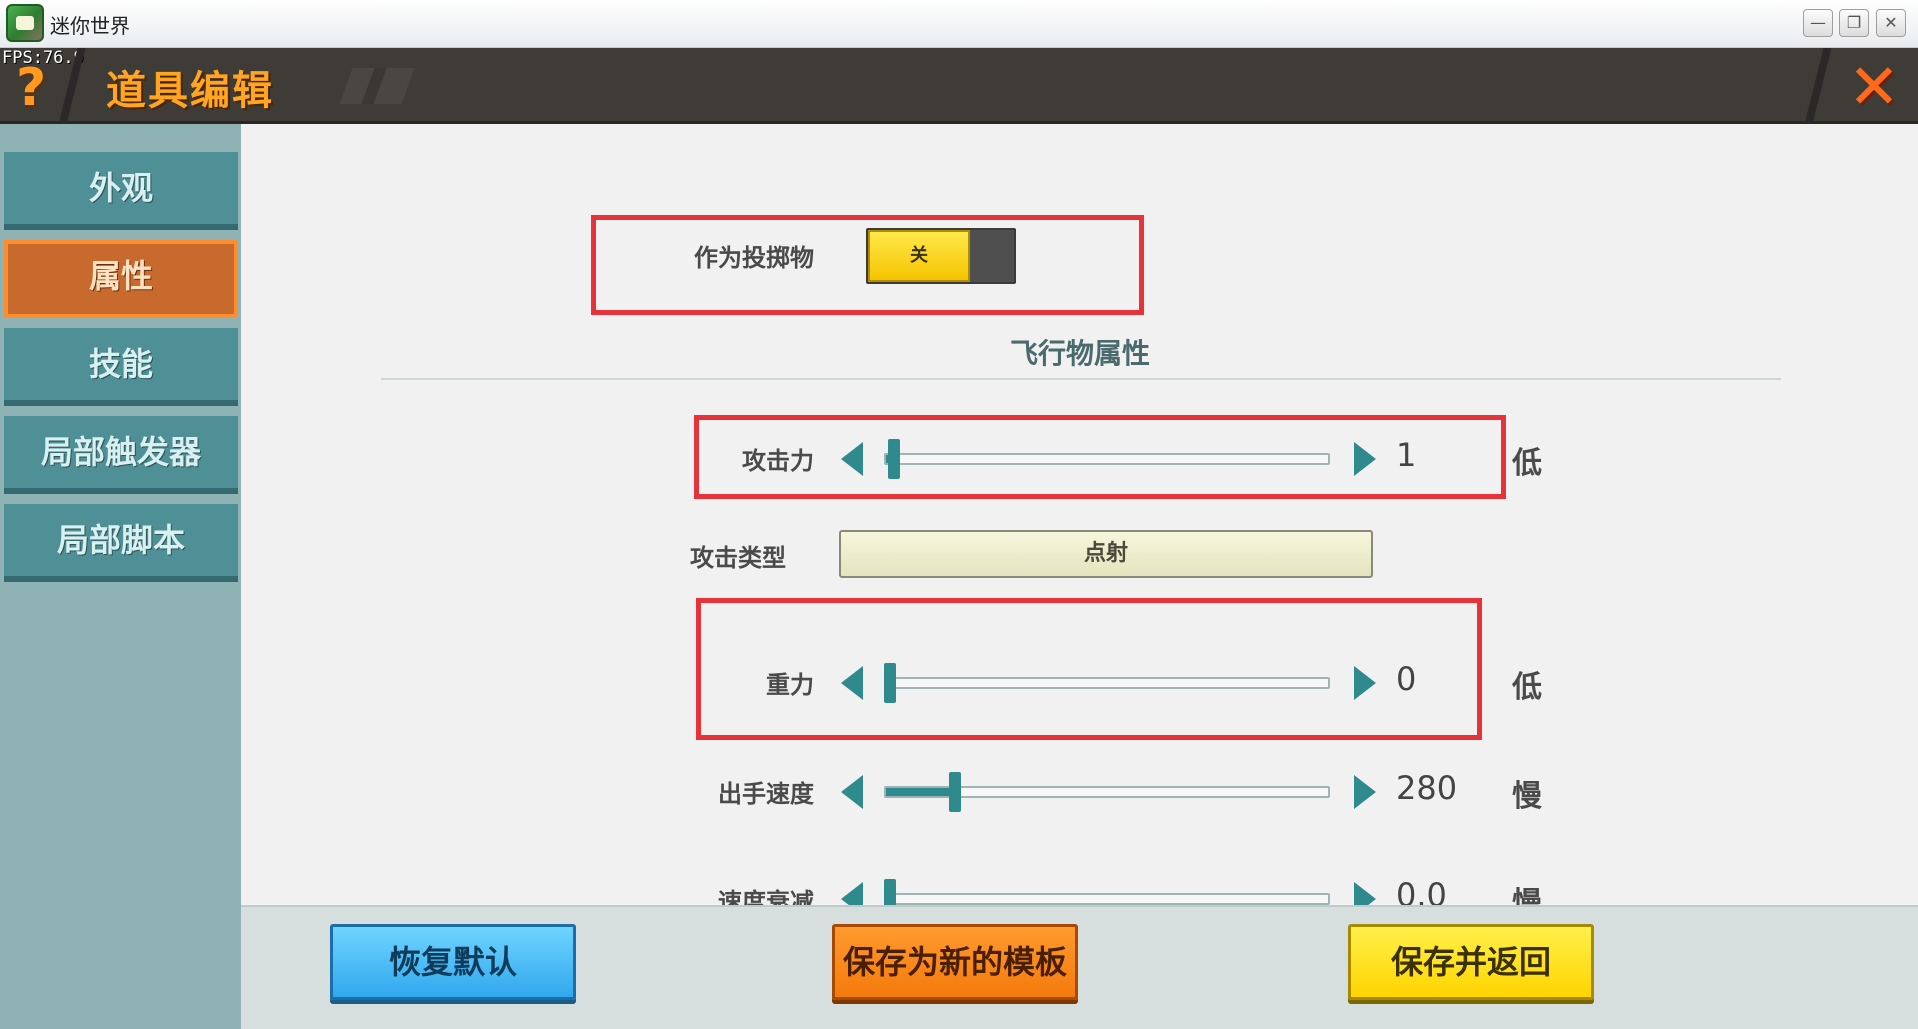 This screenshot has height=1029, width=1918. What do you see at coordinates (25, 23) in the screenshot?
I see `app-logo-icon` at bounding box center [25, 23].